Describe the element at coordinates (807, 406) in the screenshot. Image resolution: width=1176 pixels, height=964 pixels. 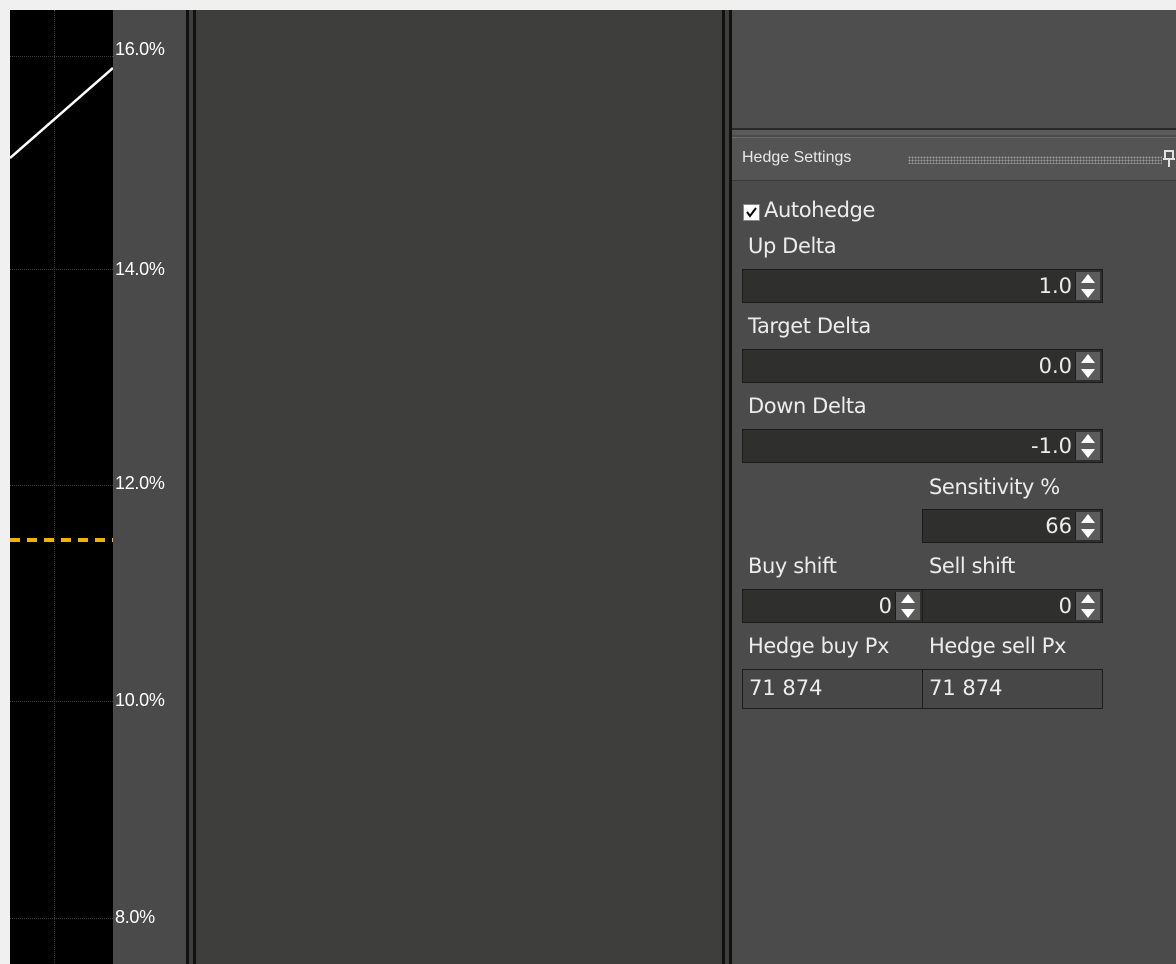
I see `down-delta-label: Down Delta` at that location.